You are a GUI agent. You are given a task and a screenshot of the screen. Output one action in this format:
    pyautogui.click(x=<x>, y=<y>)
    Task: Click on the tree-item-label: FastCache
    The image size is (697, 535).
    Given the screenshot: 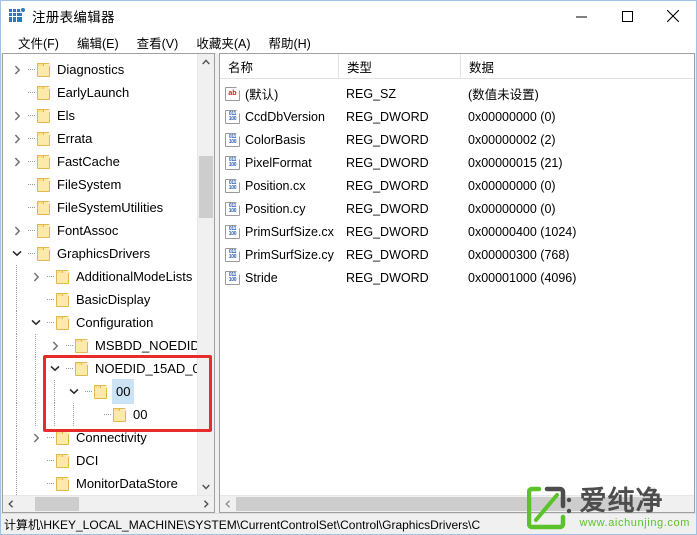 What is the action you would take?
    pyautogui.click(x=88, y=161)
    